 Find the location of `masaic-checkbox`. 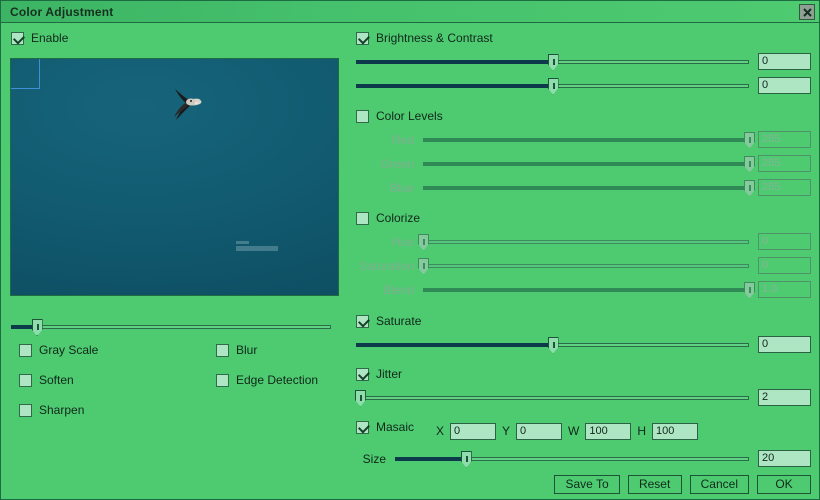

masaic-checkbox is located at coordinates (362, 427).